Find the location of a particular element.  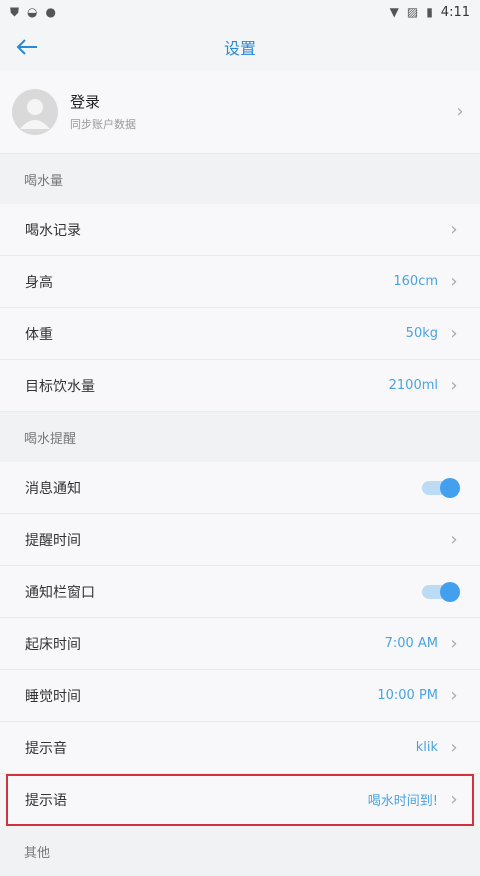

status-bar: ⛊ ◒ ● ▼ ▨ ▮ 4:11 is located at coordinates (240, 12).